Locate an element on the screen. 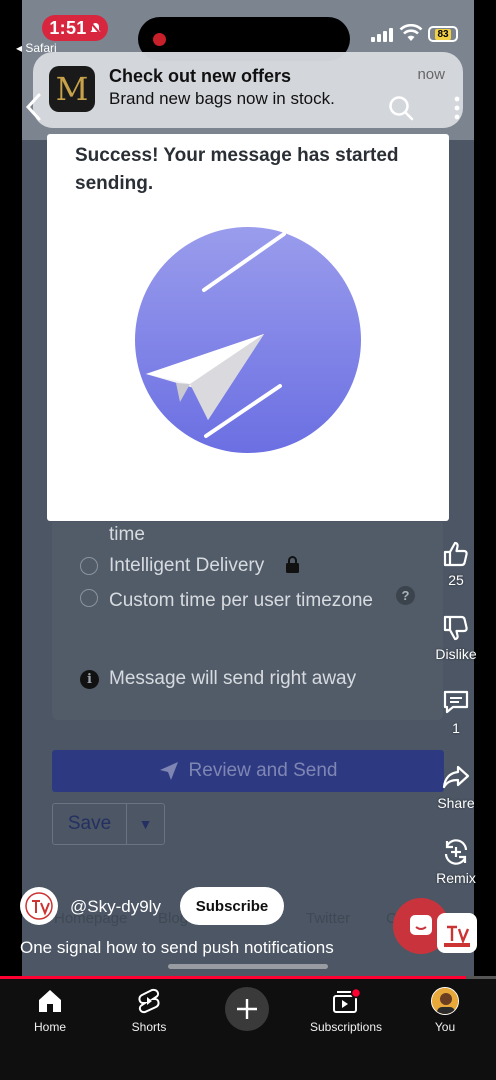 Image resolution: width=496 pixels, height=1080 pixels. plus-icon is located at coordinates (247, 1009).